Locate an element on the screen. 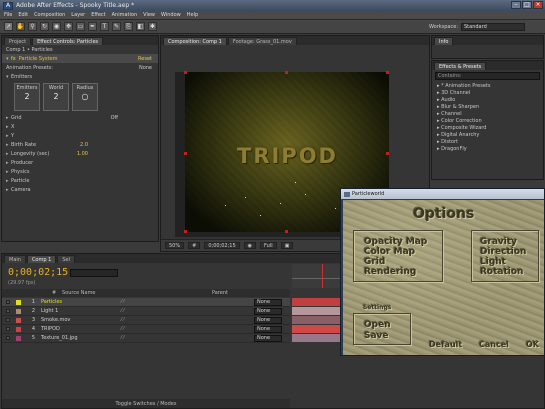 The height and width of the screenshot is (409, 545). table-row: 1 Particles ⁄ ⁄ None is located at coordinates (146, 302).